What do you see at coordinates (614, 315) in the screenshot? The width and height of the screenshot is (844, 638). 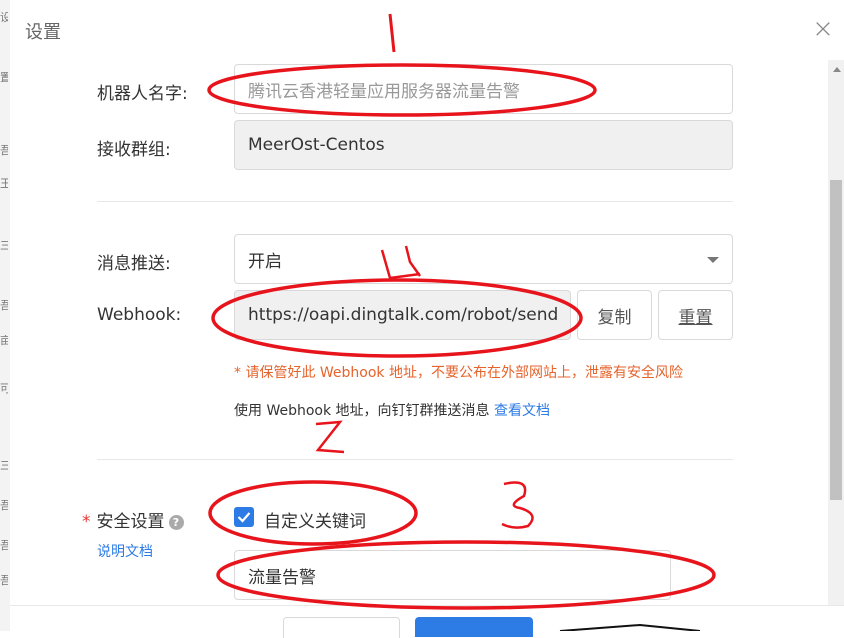 I see `copy-button: 复制` at bounding box center [614, 315].